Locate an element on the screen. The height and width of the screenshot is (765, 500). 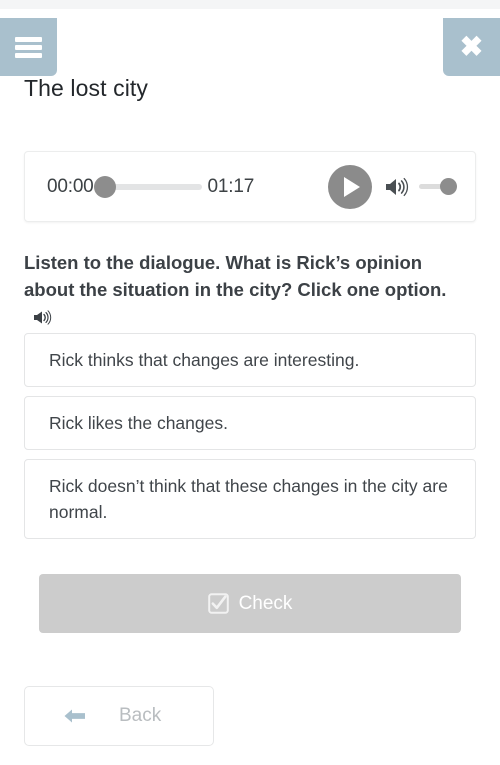
hamburger-menu-icon is located at coordinates (28, 47).